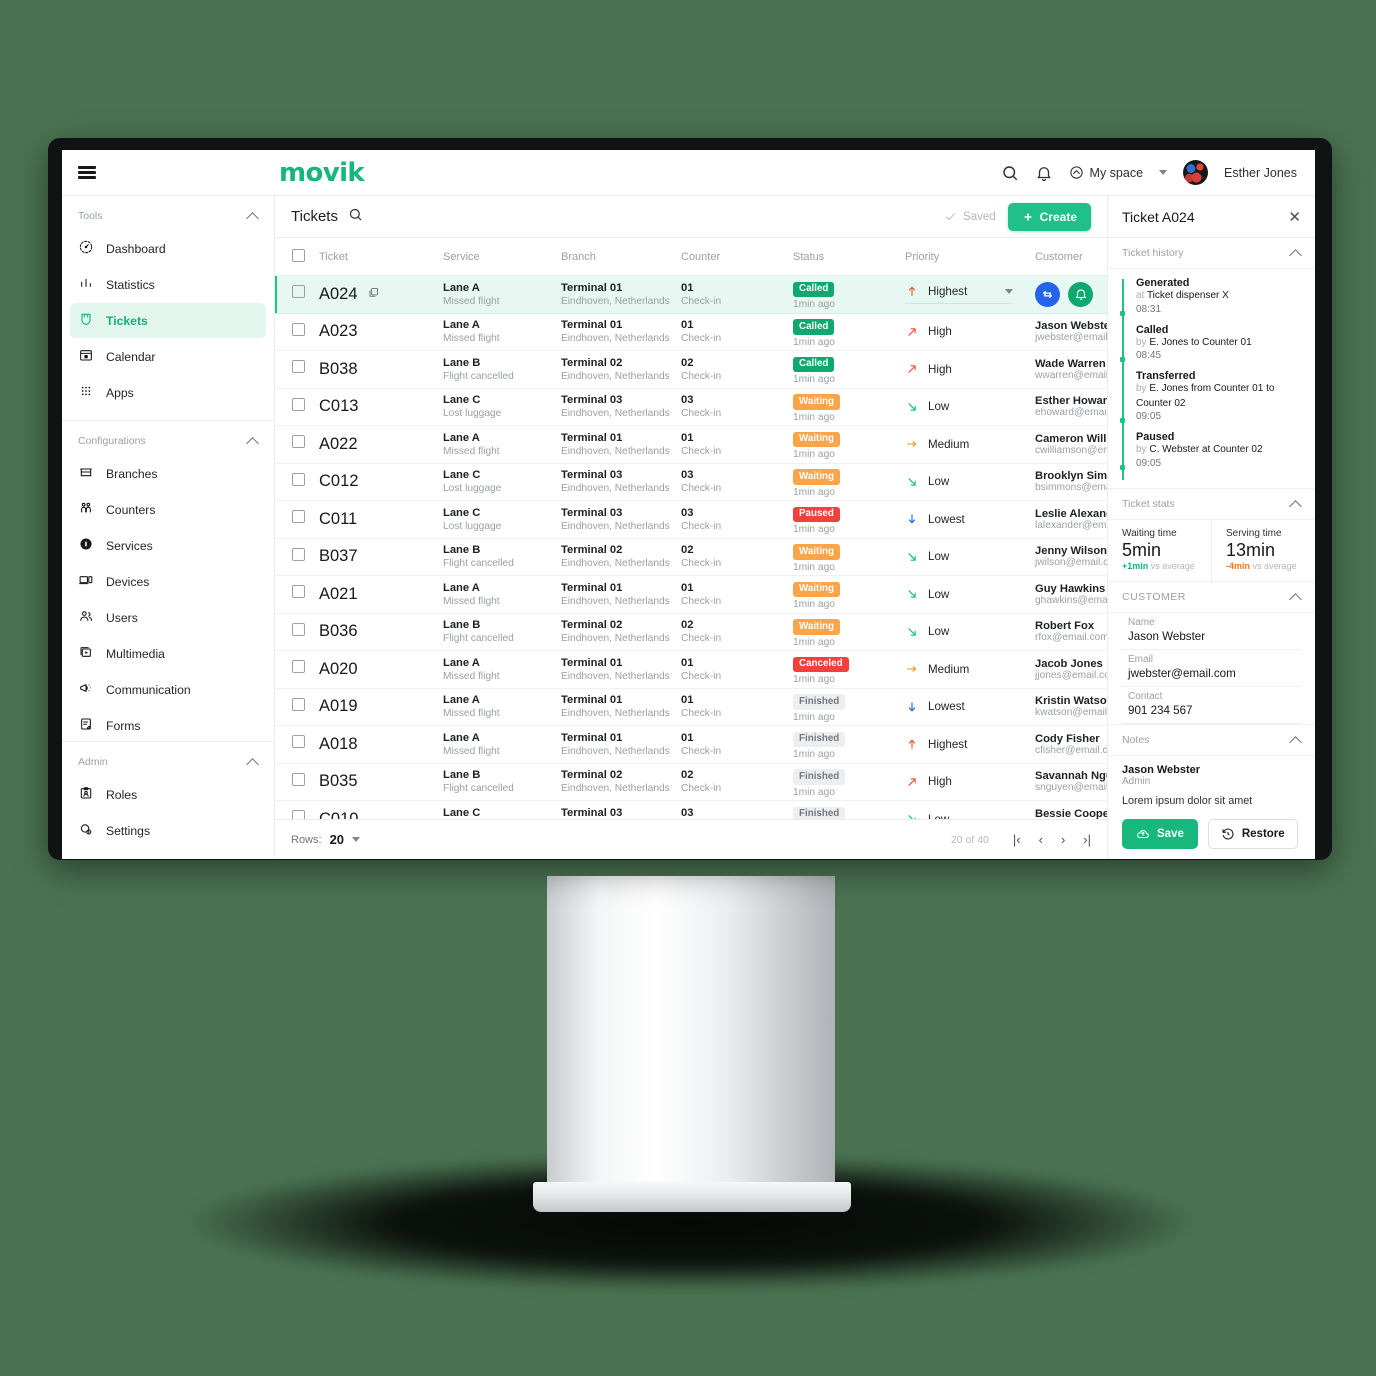  I want to click on create-button: Create, so click(1049, 216).